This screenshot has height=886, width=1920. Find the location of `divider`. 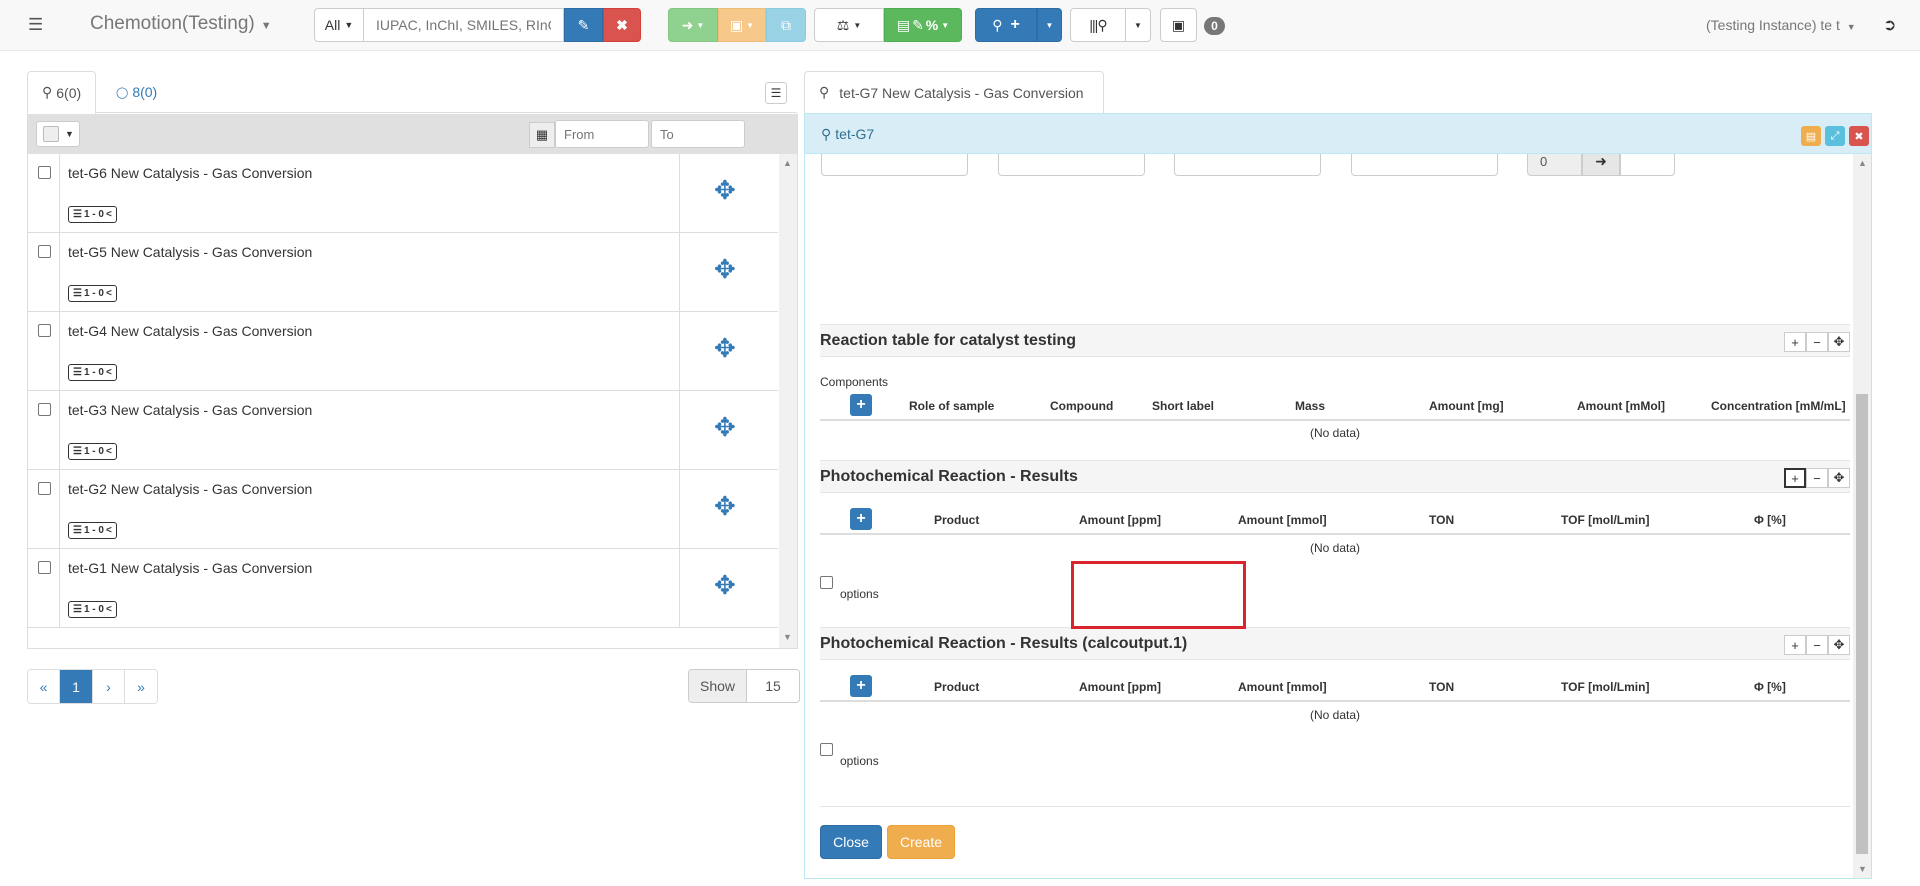

divider is located at coordinates (59, 272).